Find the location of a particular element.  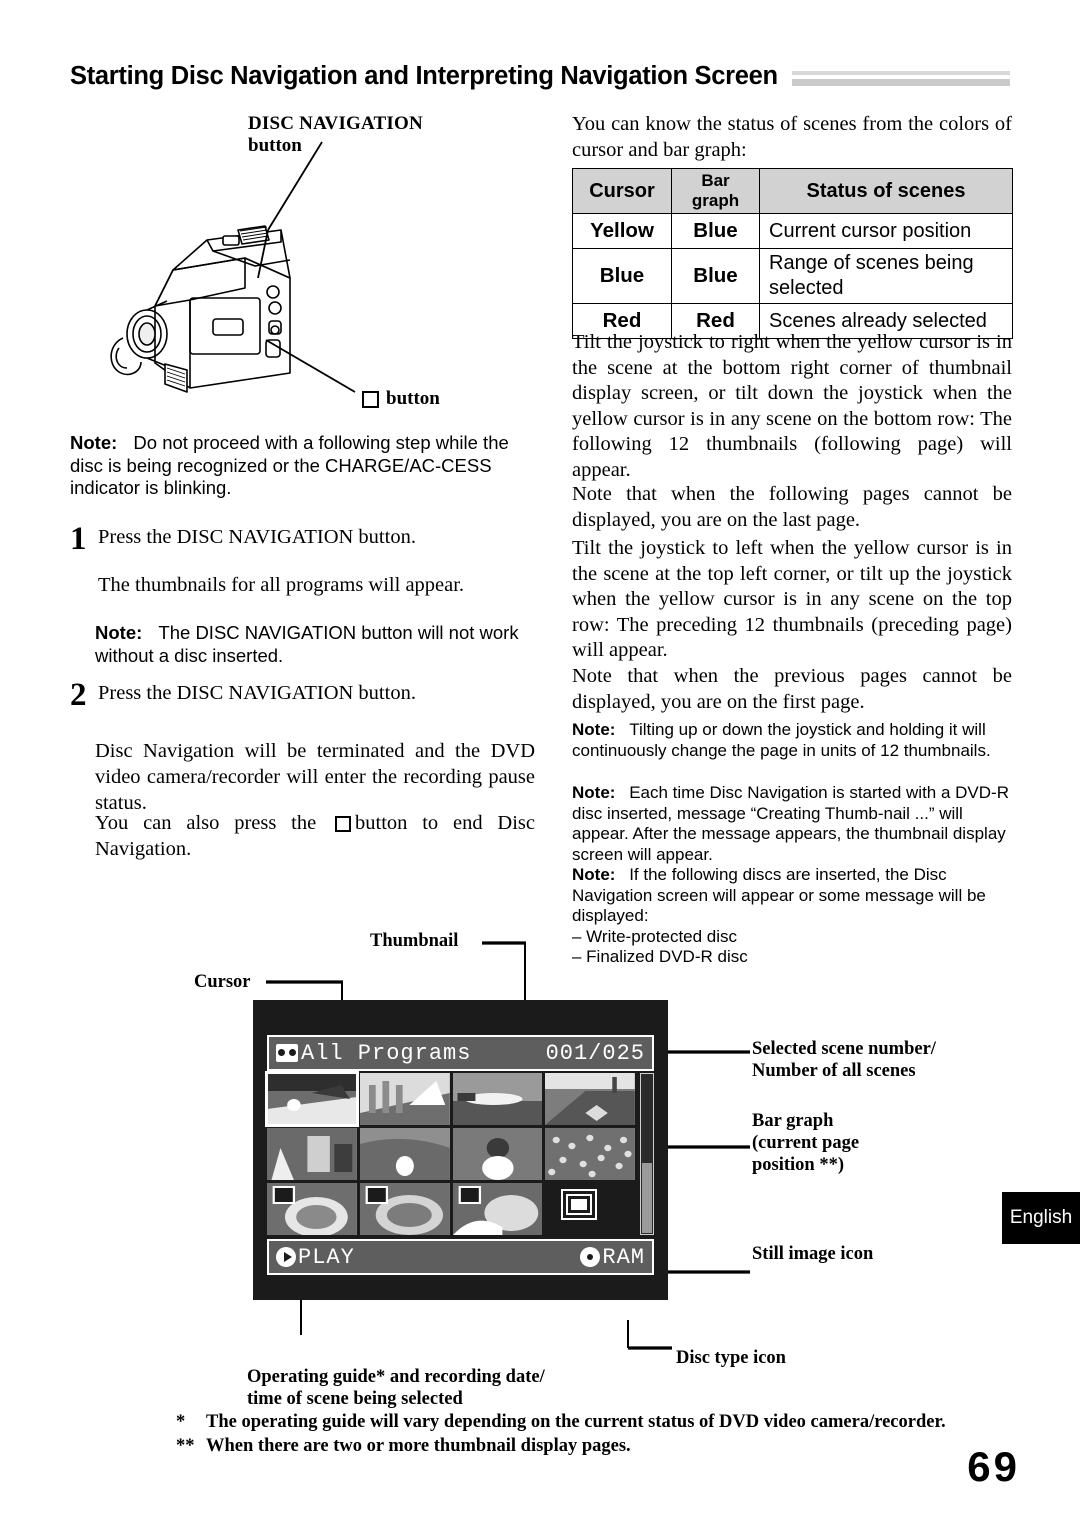

callout-operating-guide-line1: Operating guide* and recording date/ is located at coordinates (396, 1377).